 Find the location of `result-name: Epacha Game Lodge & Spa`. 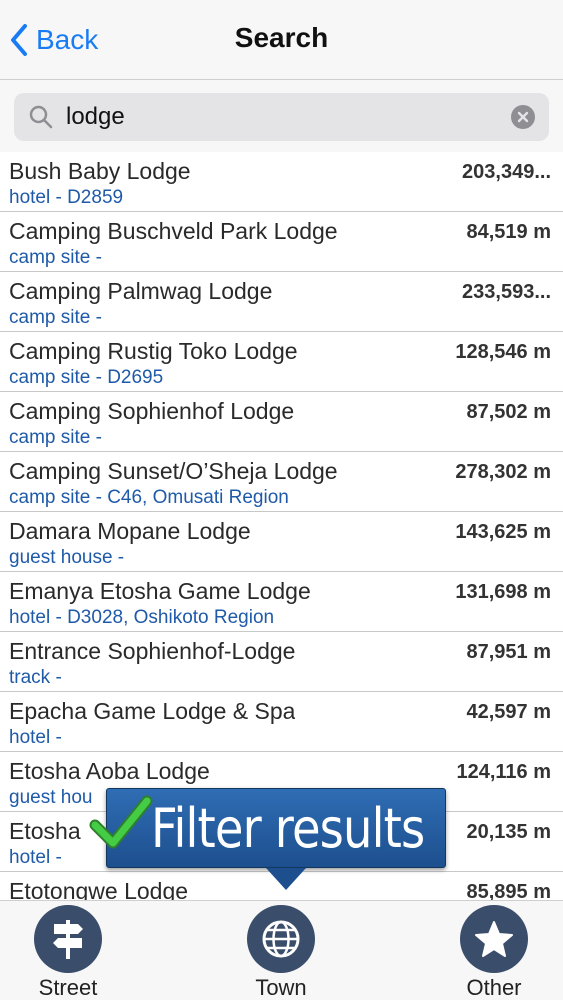

result-name: Epacha Game Lodge & Spa is located at coordinates (152, 711).